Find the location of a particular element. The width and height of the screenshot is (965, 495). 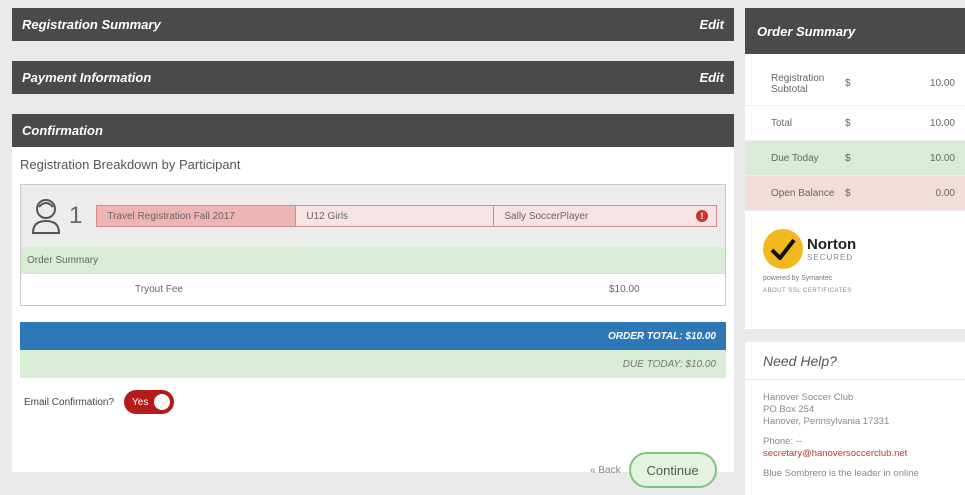

user-icon is located at coordinates (46, 216).